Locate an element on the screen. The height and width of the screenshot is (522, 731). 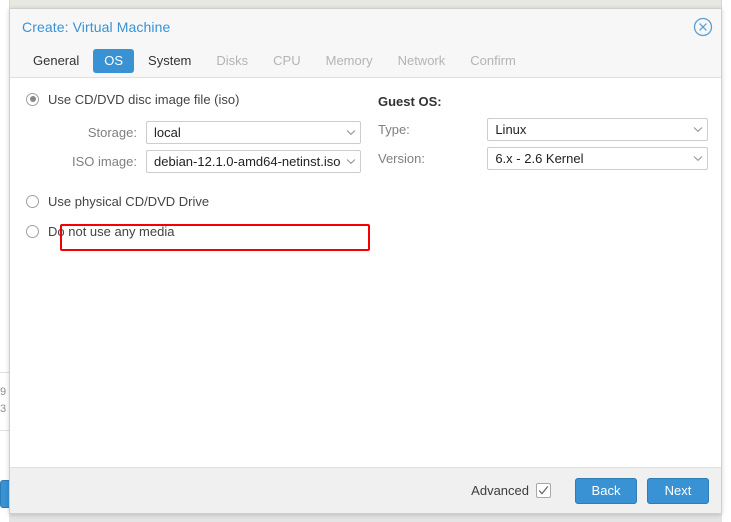
radio-icon-use-iso is located at coordinates (32, 99).